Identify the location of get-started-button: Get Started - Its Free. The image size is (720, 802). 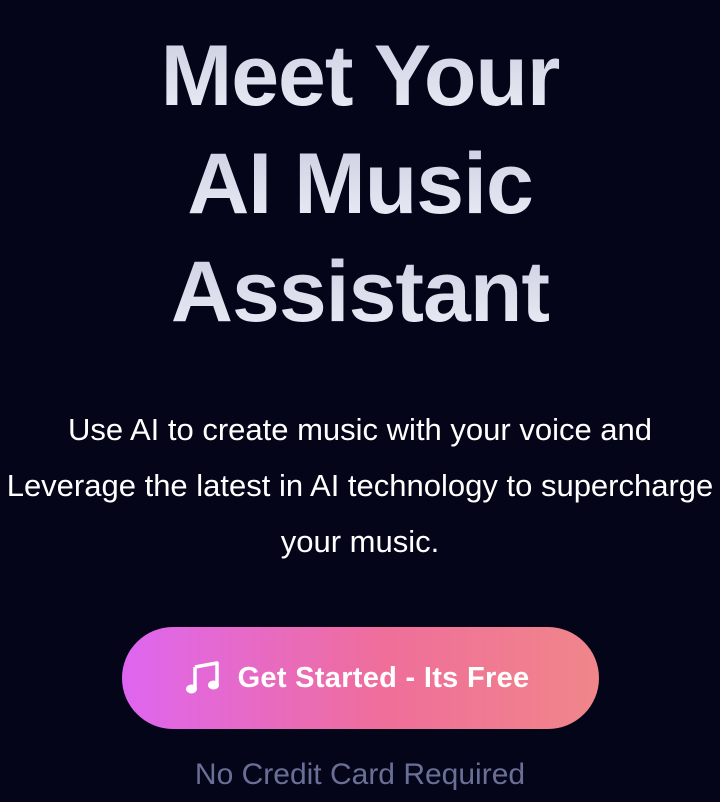
(360, 678).